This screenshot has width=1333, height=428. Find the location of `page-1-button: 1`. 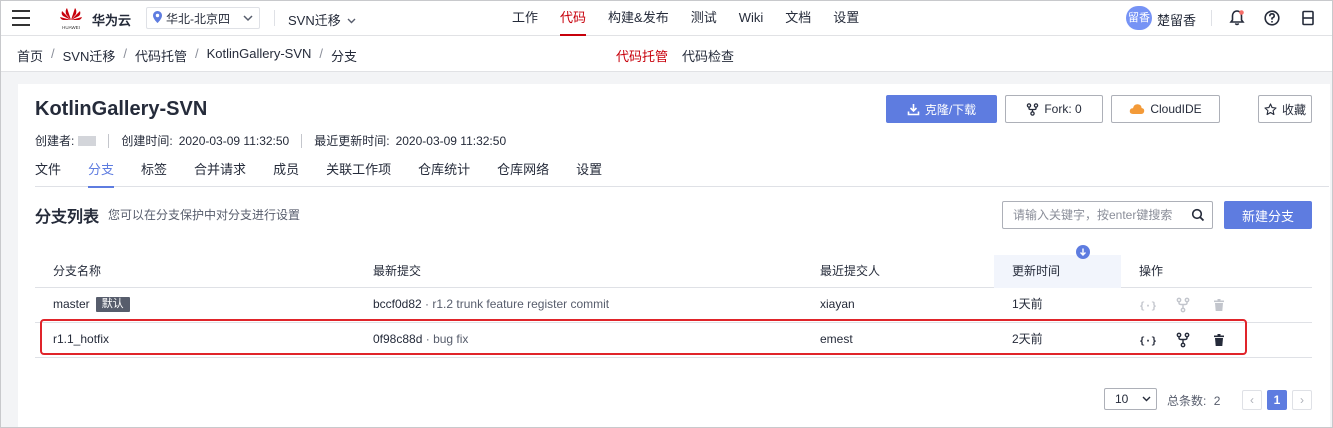

page-1-button: 1 is located at coordinates (1277, 400).